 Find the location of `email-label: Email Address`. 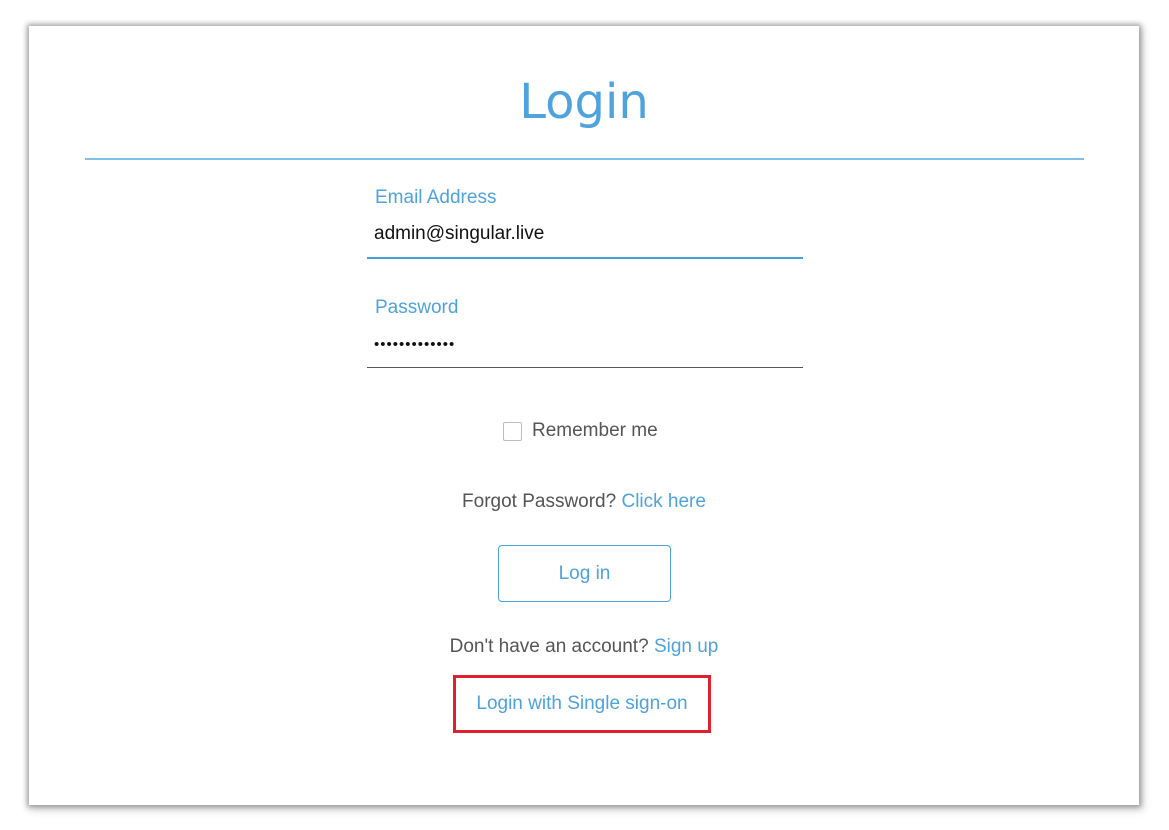

email-label: Email Address is located at coordinates (436, 197).